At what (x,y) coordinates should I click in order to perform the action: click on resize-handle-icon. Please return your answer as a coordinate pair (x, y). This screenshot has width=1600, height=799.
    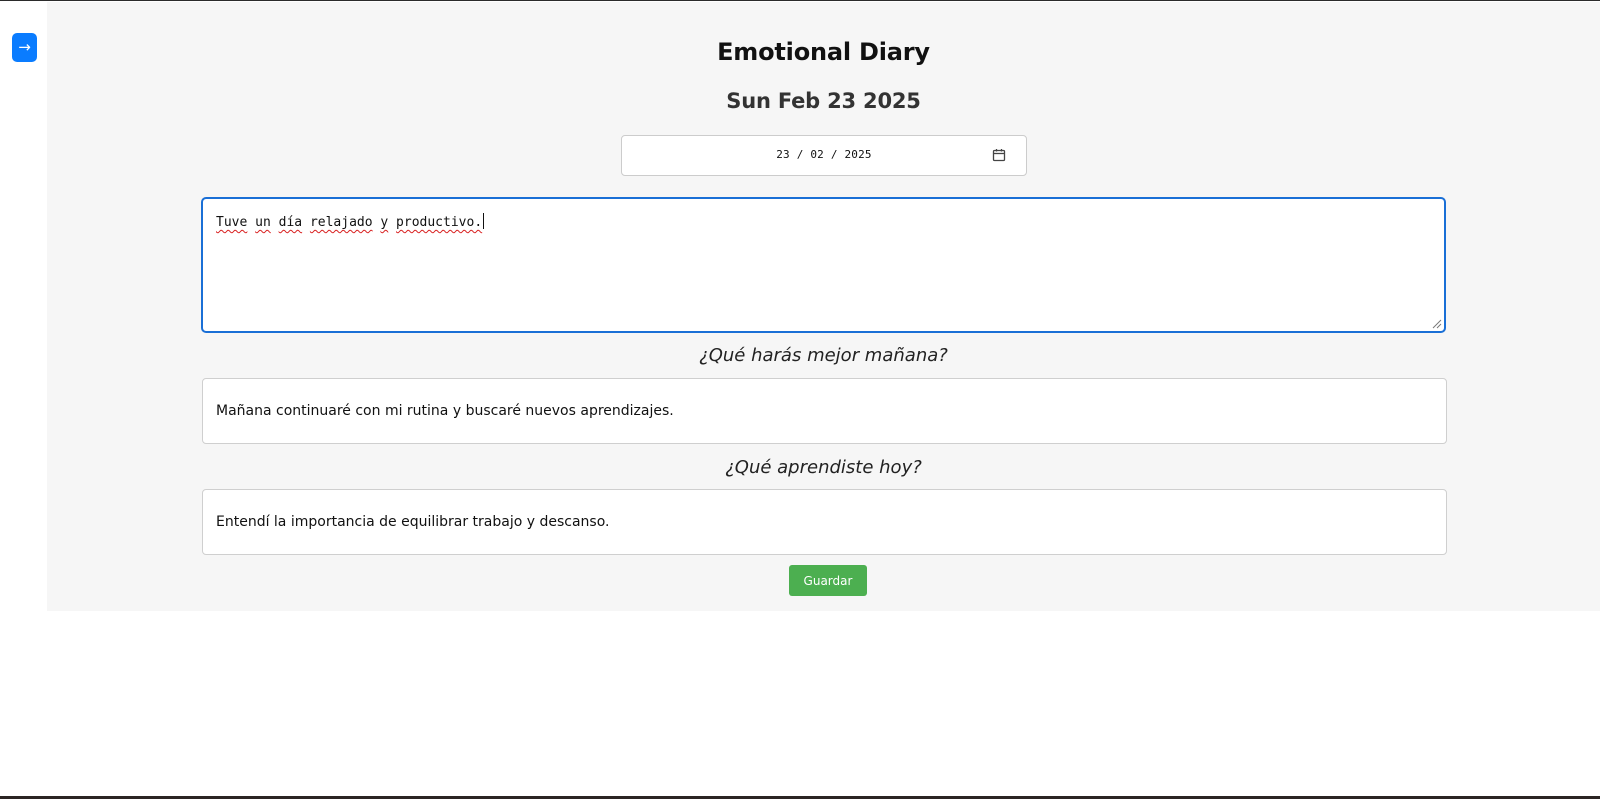
    Looking at the image, I should click on (1437, 324).